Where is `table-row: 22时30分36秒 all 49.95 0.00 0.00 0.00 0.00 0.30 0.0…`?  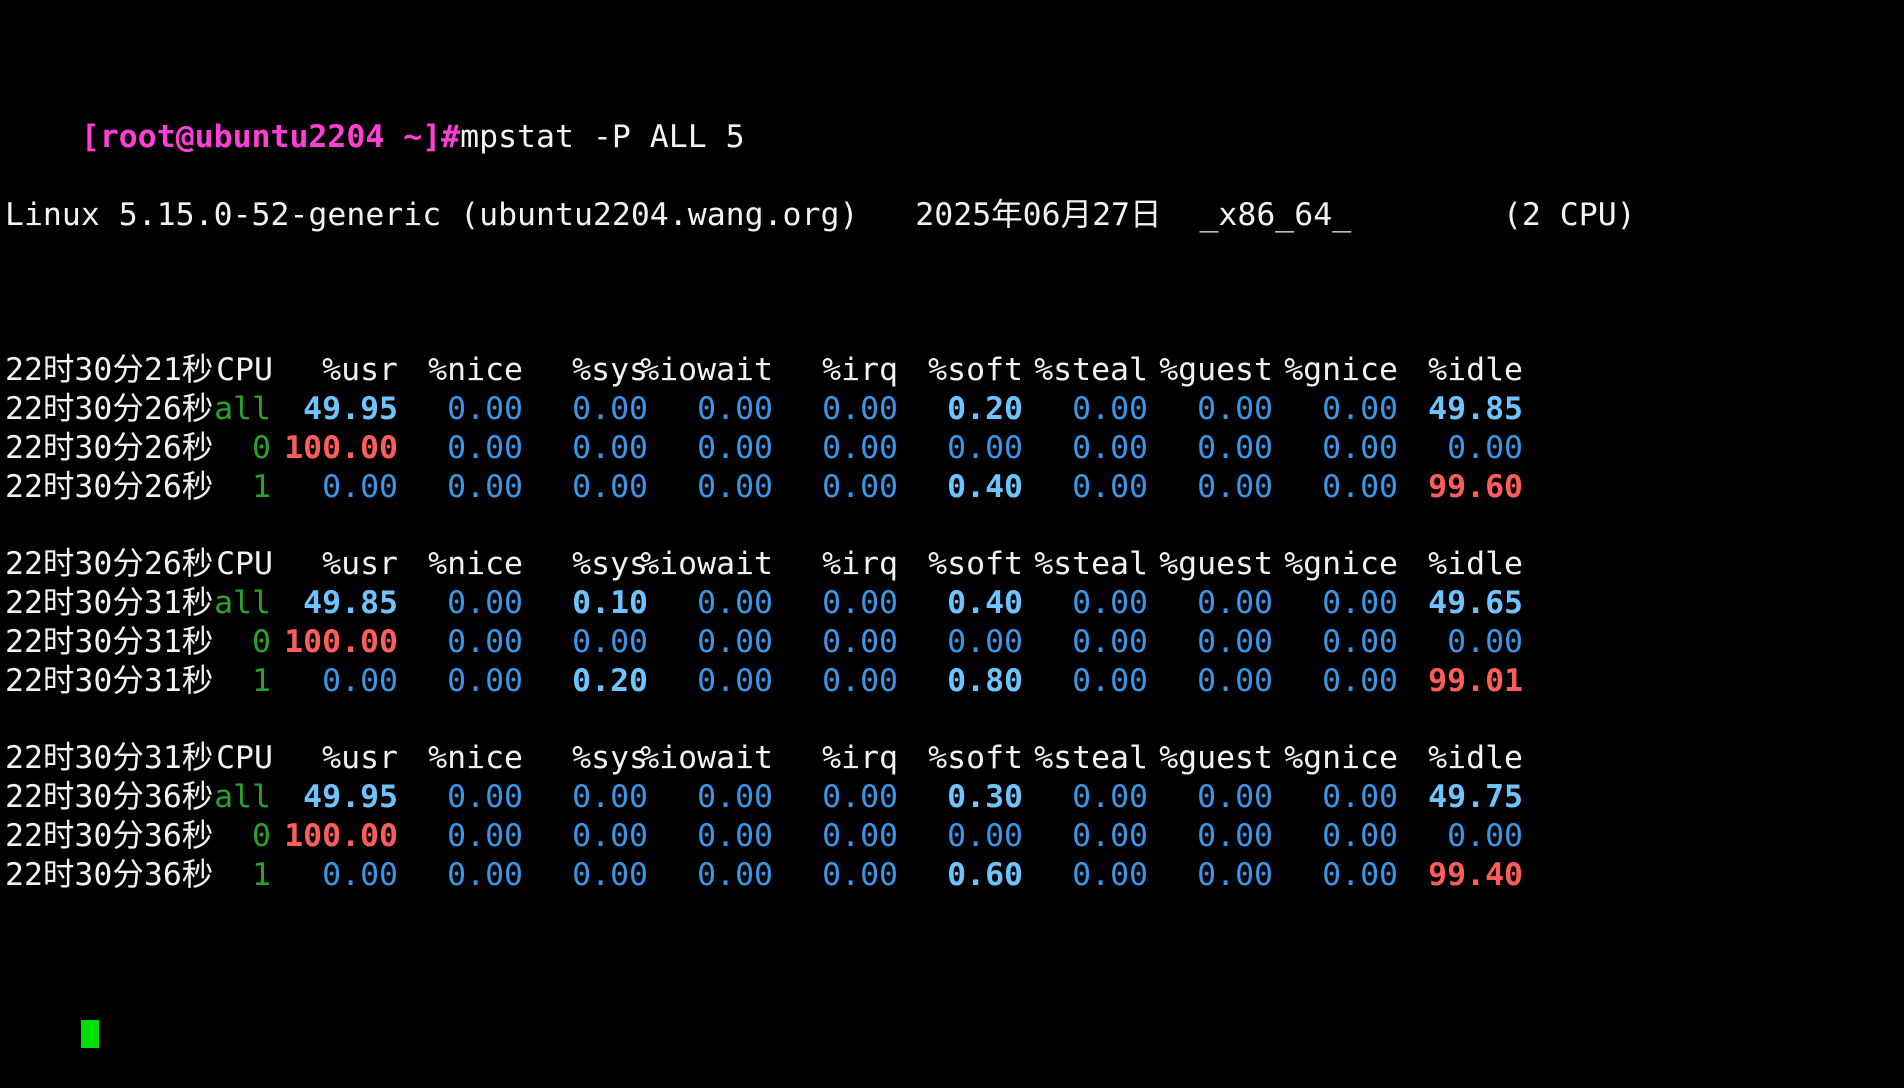 table-row: 22时30分36秒 all 49.95 0.00 0.00 0.00 0.00 0.30 0.0… is located at coordinates (954, 797).